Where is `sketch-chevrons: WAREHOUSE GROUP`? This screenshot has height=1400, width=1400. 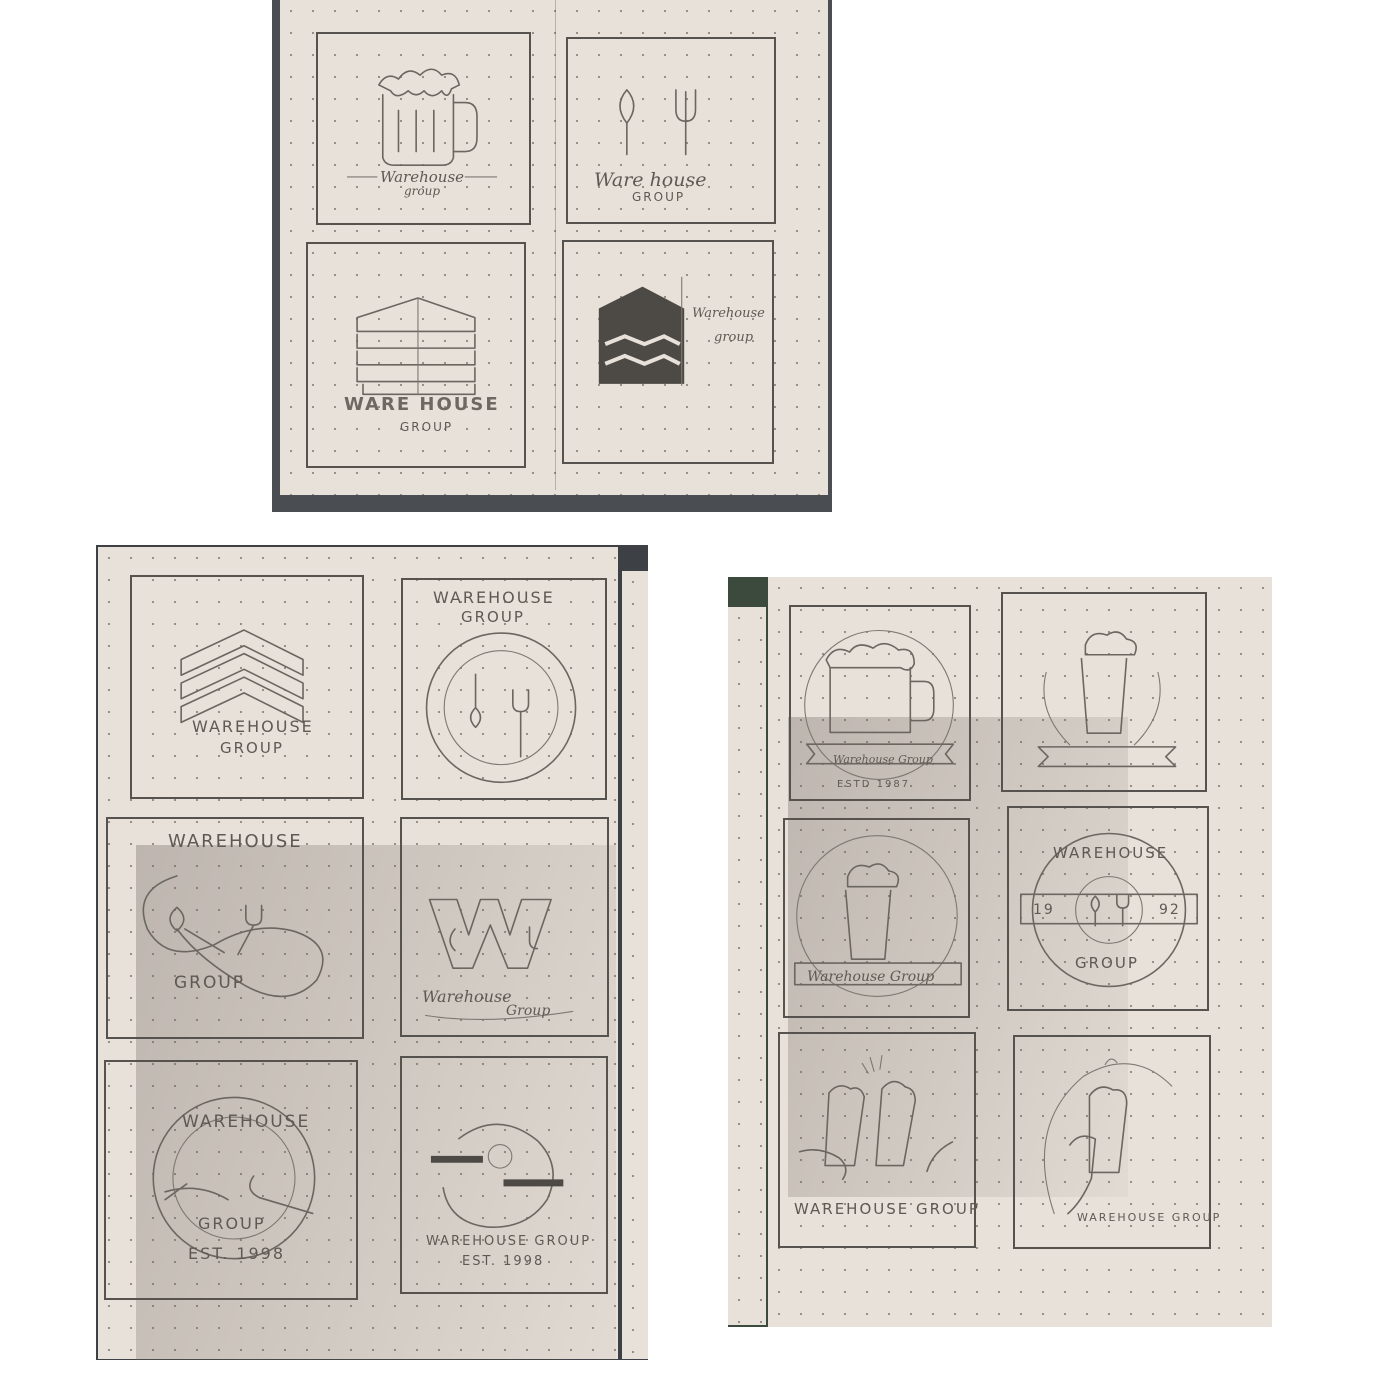 sketch-chevrons: WAREHOUSE GROUP is located at coordinates (247, 687).